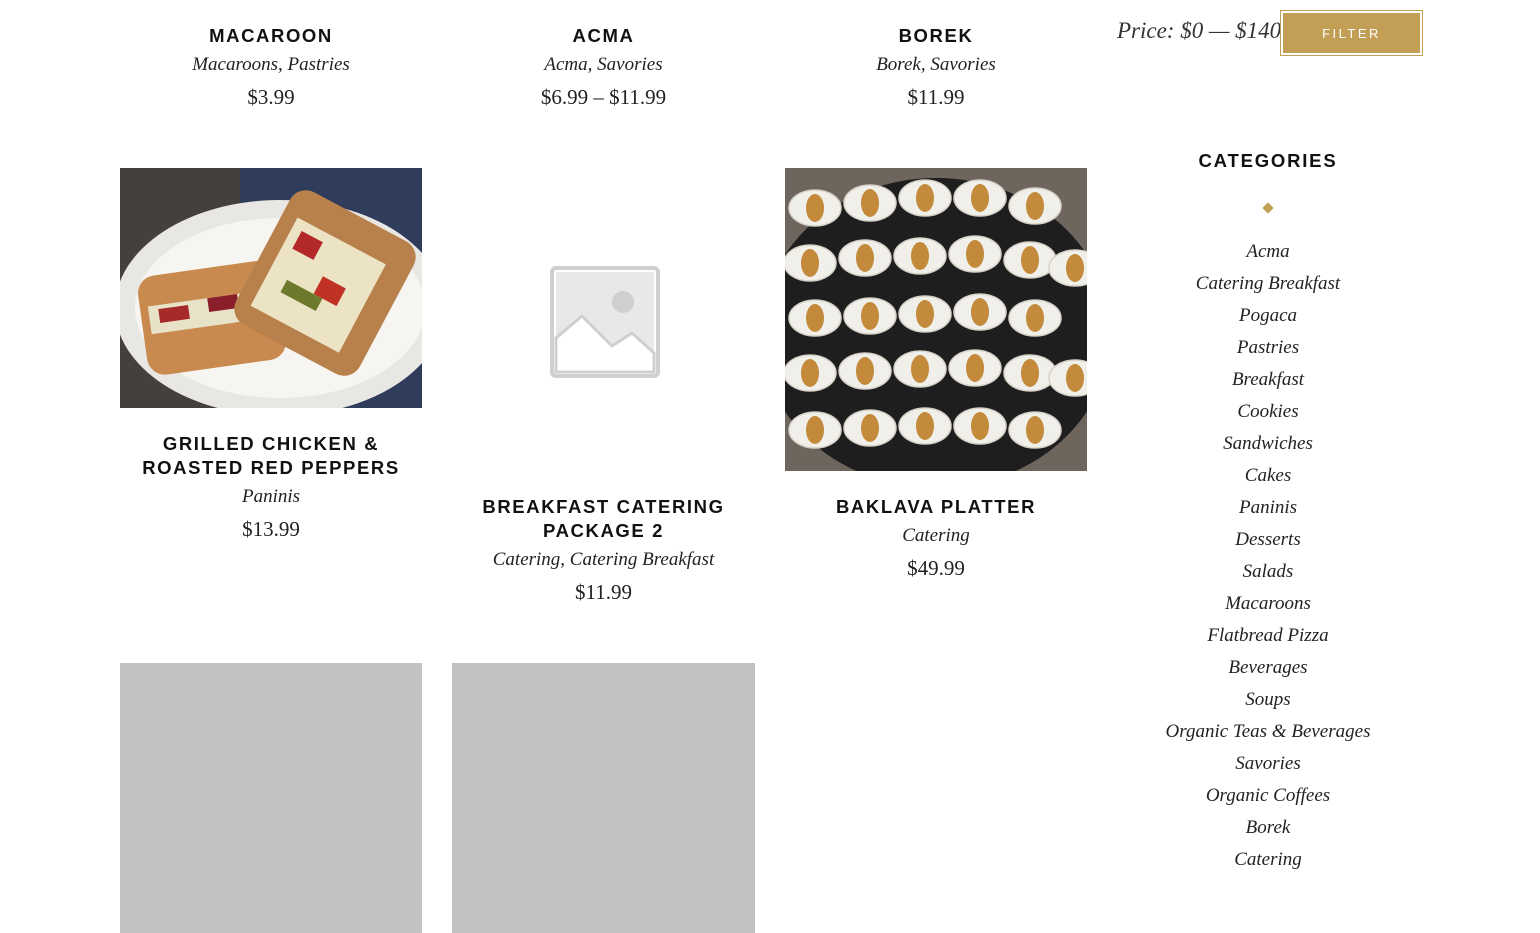 This screenshot has width=1540, height=933. Describe the element at coordinates (1268, 604) in the screenshot. I see `category-link-macaroons: Macaroons` at that location.